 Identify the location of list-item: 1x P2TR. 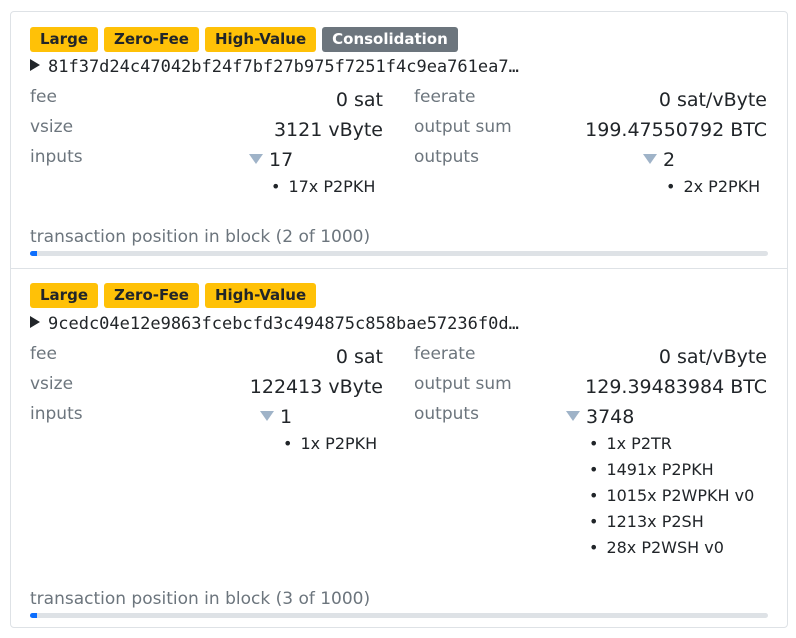
(671, 444).